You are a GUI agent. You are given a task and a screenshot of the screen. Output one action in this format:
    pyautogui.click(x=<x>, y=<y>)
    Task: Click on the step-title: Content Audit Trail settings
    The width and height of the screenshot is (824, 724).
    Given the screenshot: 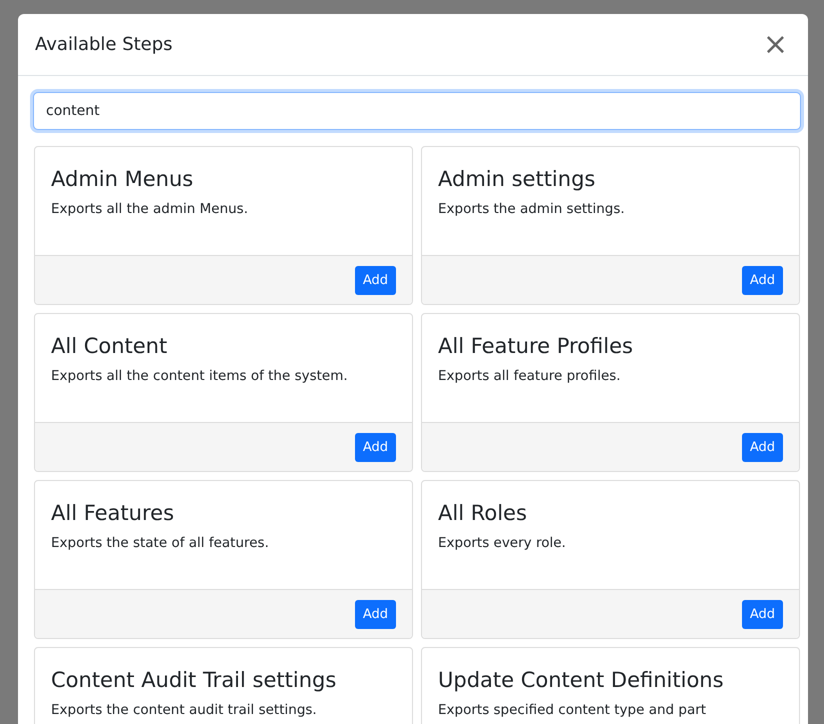 What is the action you would take?
    pyautogui.click(x=194, y=680)
    